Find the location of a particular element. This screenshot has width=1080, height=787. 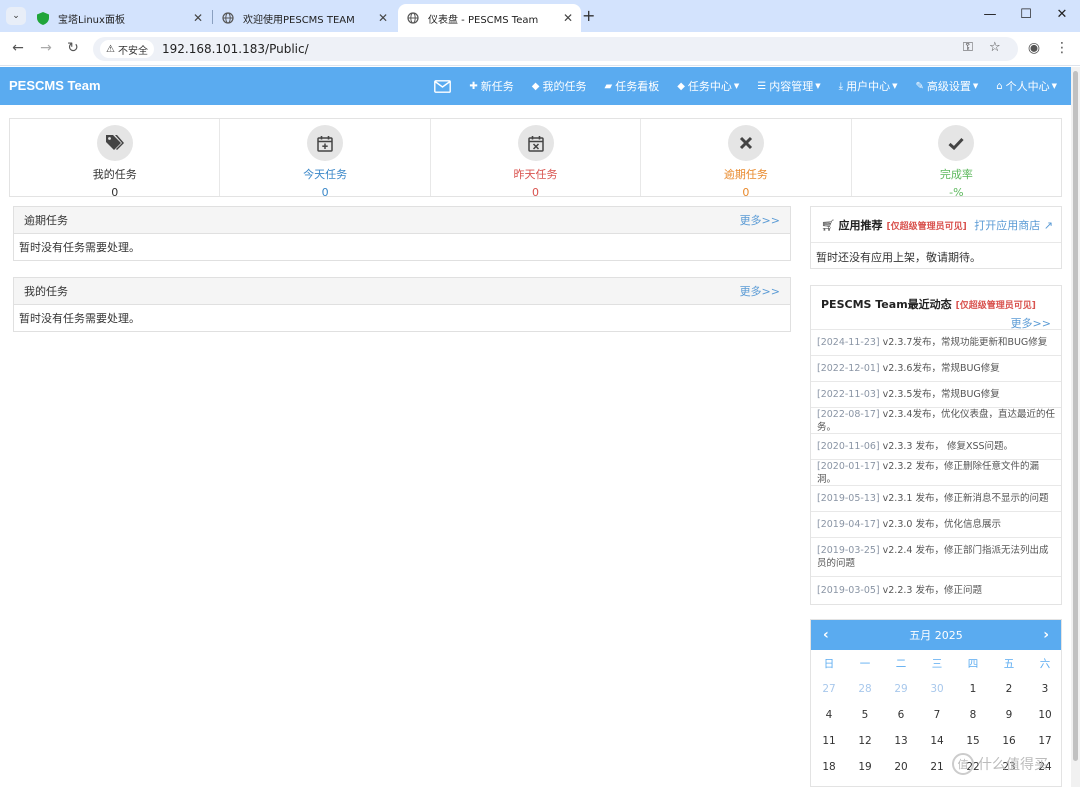

page-scrollbar is located at coordinates (1075, 427).